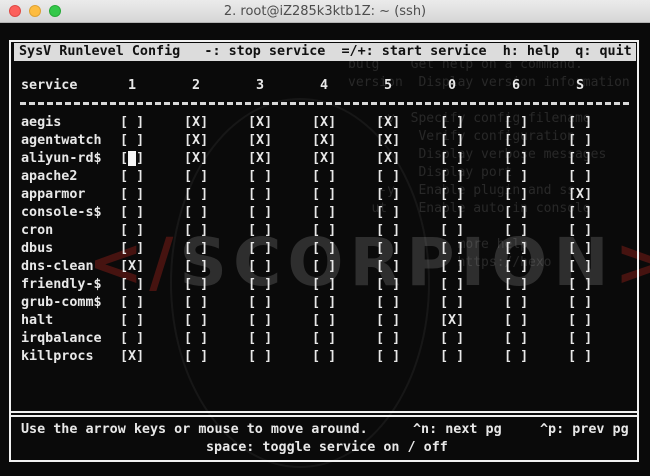  What do you see at coordinates (325, 11) in the screenshot?
I see `title-bar: 2. root@iZ285k3ktb1Z: ~ (ssh)` at bounding box center [325, 11].